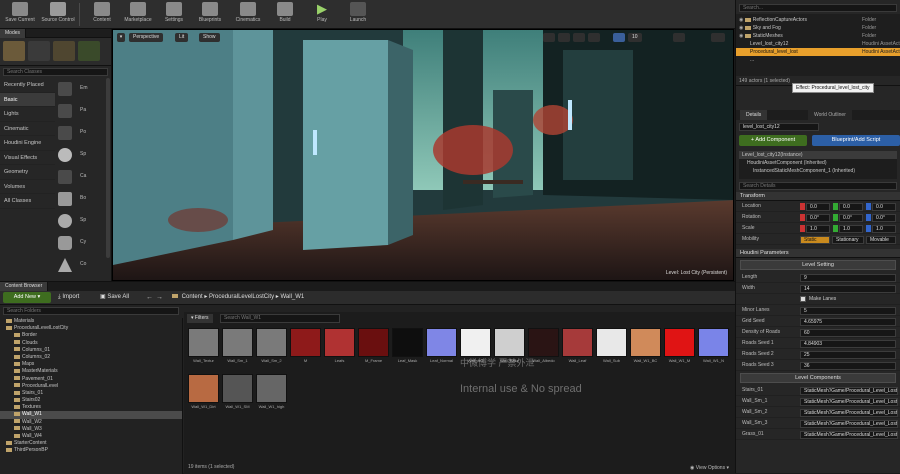 Image resolution: width=900 pixels, height=474 pixels. I want to click on tree-row: Clouds, so click(91, 343).